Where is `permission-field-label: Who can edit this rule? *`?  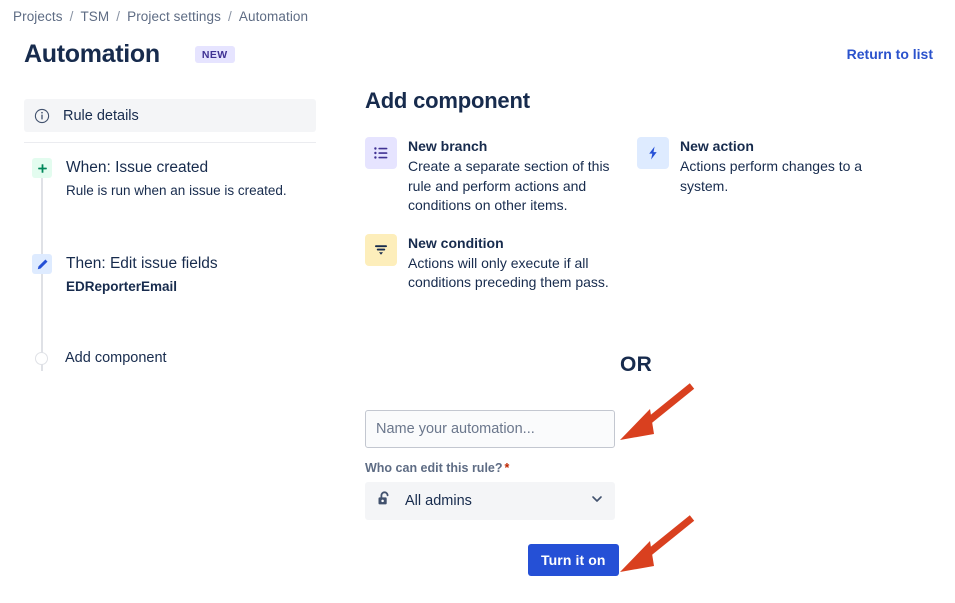
permission-field-label: Who can edit this rule? * is located at coordinates (490, 468).